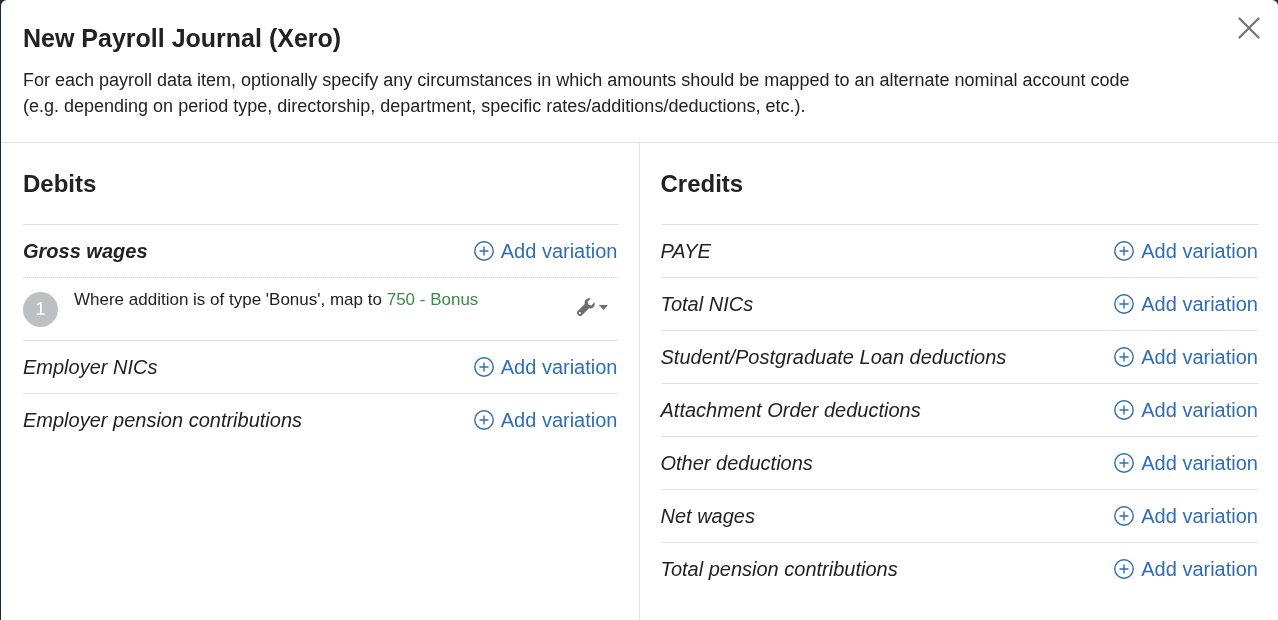 This screenshot has width=1278, height=620. What do you see at coordinates (685, 251) in the screenshot?
I see `item-label: PAYE` at bounding box center [685, 251].